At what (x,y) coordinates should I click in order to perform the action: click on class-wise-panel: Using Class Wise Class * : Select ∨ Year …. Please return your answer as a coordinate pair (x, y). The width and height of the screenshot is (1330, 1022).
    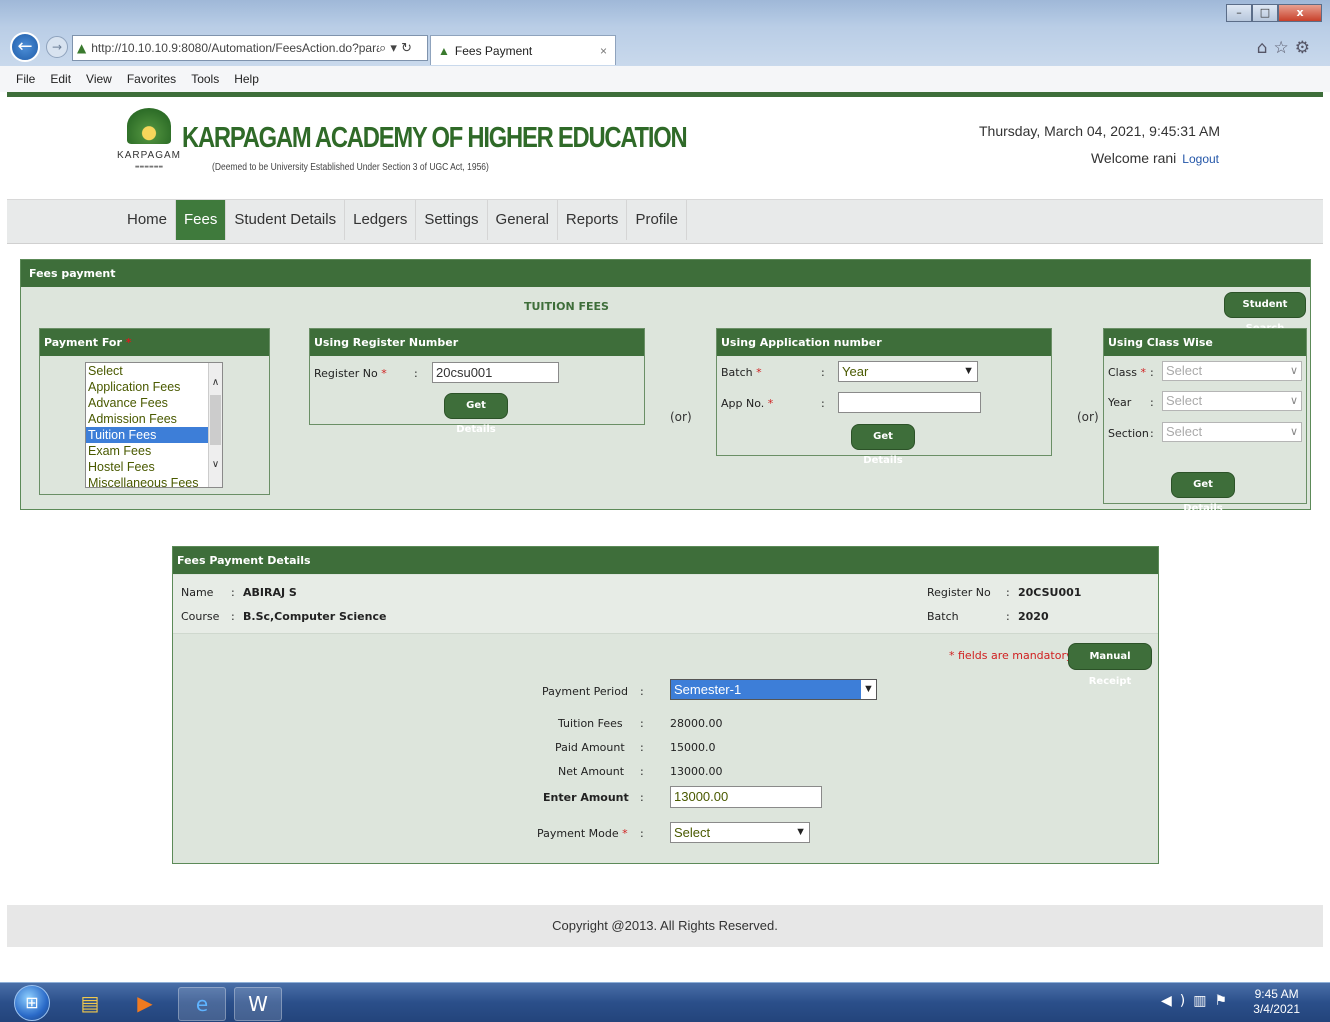
    Looking at the image, I should click on (1205, 421).